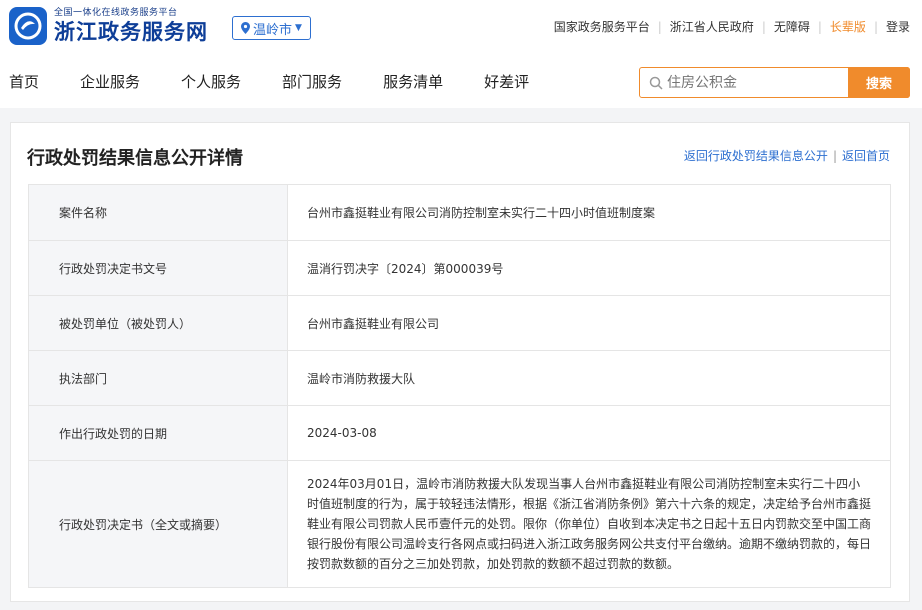 Image resolution: width=922 pixels, height=610 pixels. Describe the element at coordinates (116, 12) in the screenshot. I see `logo-subtitle: 全国一体化在线政务服务平台` at that location.